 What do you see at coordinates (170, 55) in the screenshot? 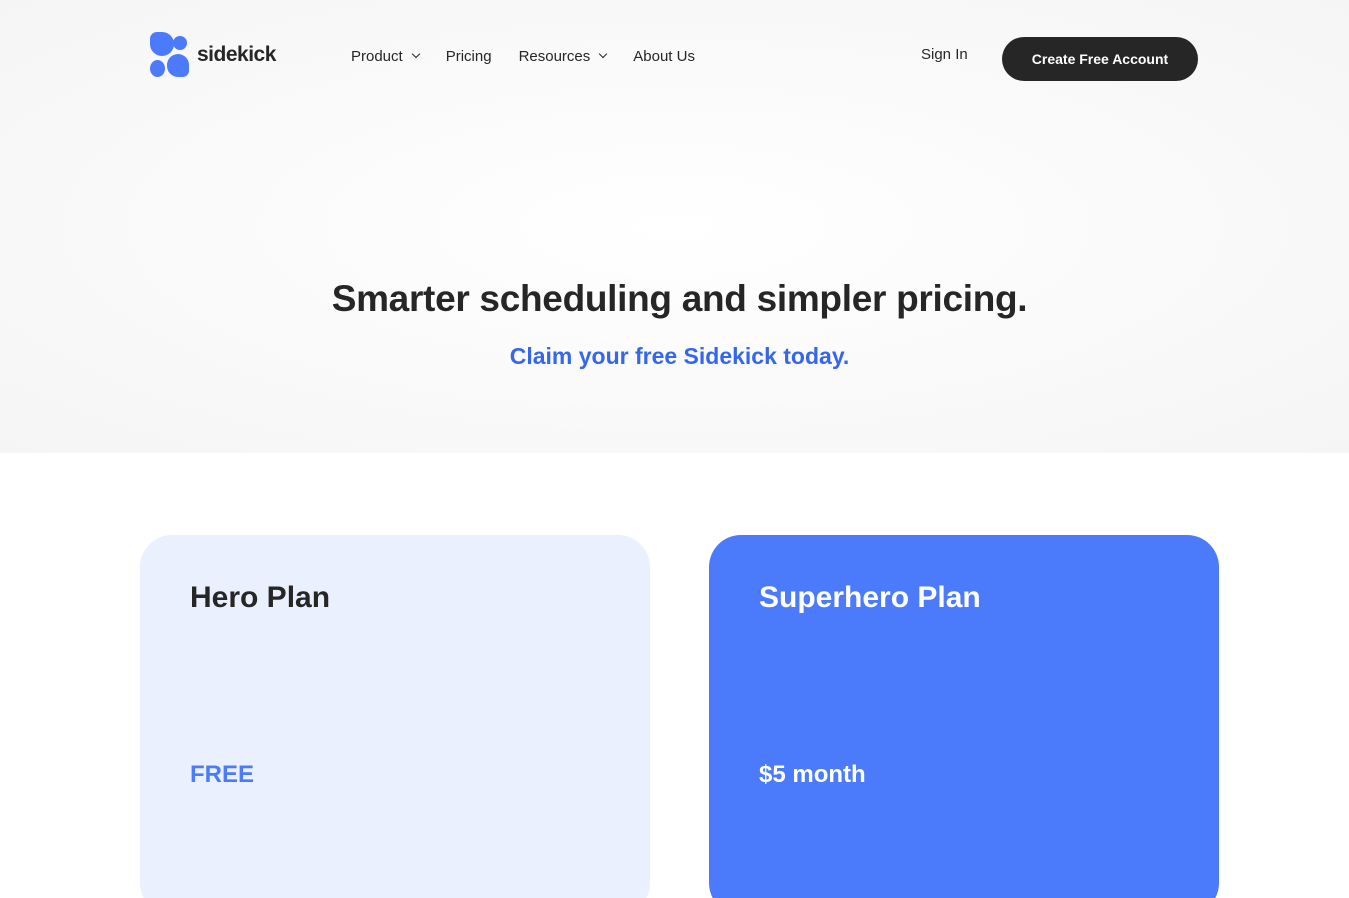
I see `logo-mark-icon` at bounding box center [170, 55].